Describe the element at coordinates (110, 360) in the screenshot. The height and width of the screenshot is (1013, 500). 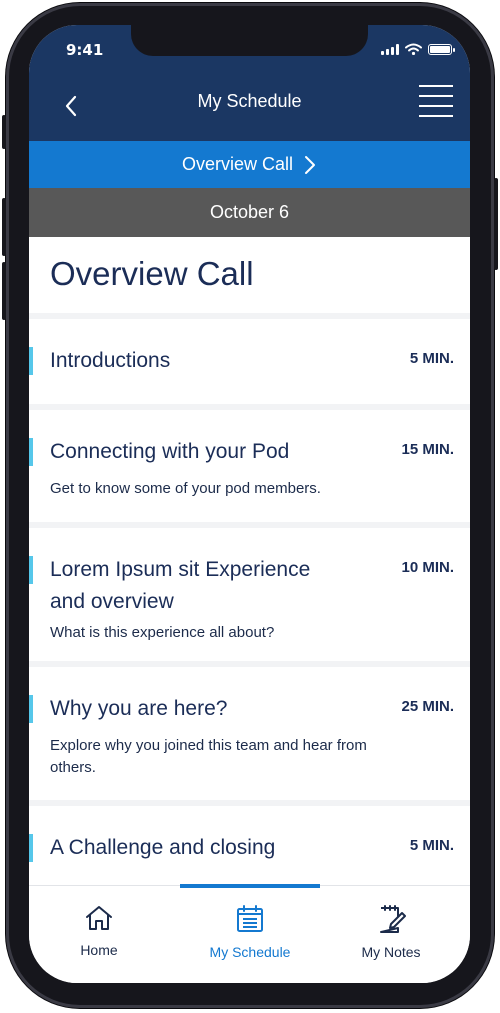
I see `agenda-item-title: Introductions` at that location.